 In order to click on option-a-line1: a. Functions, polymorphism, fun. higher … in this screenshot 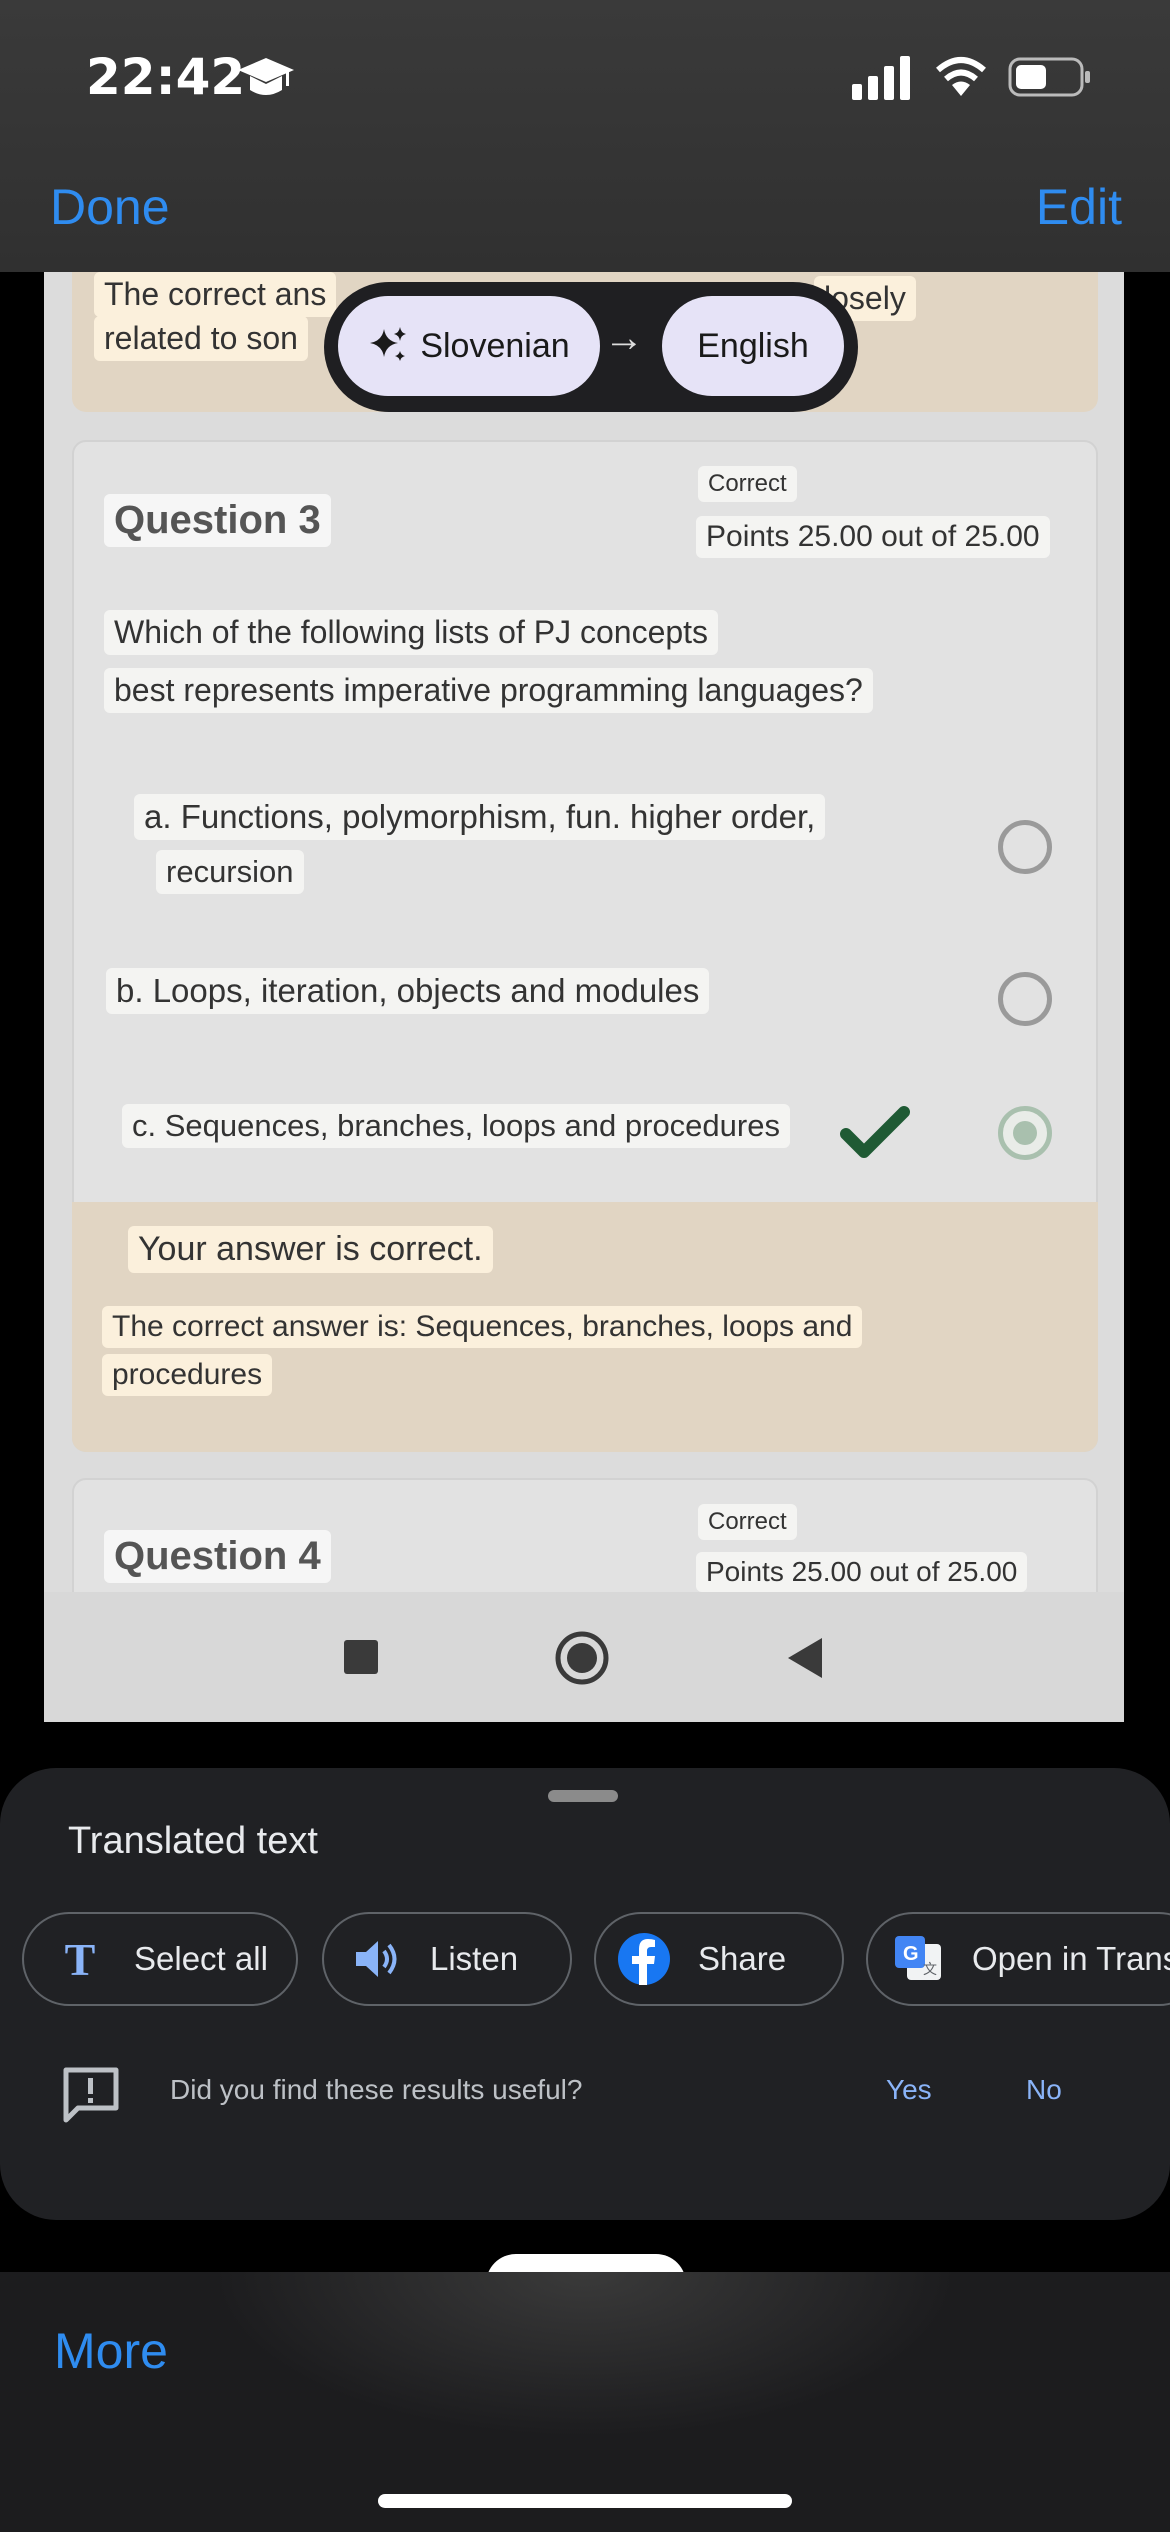, I will do `click(480, 817)`.